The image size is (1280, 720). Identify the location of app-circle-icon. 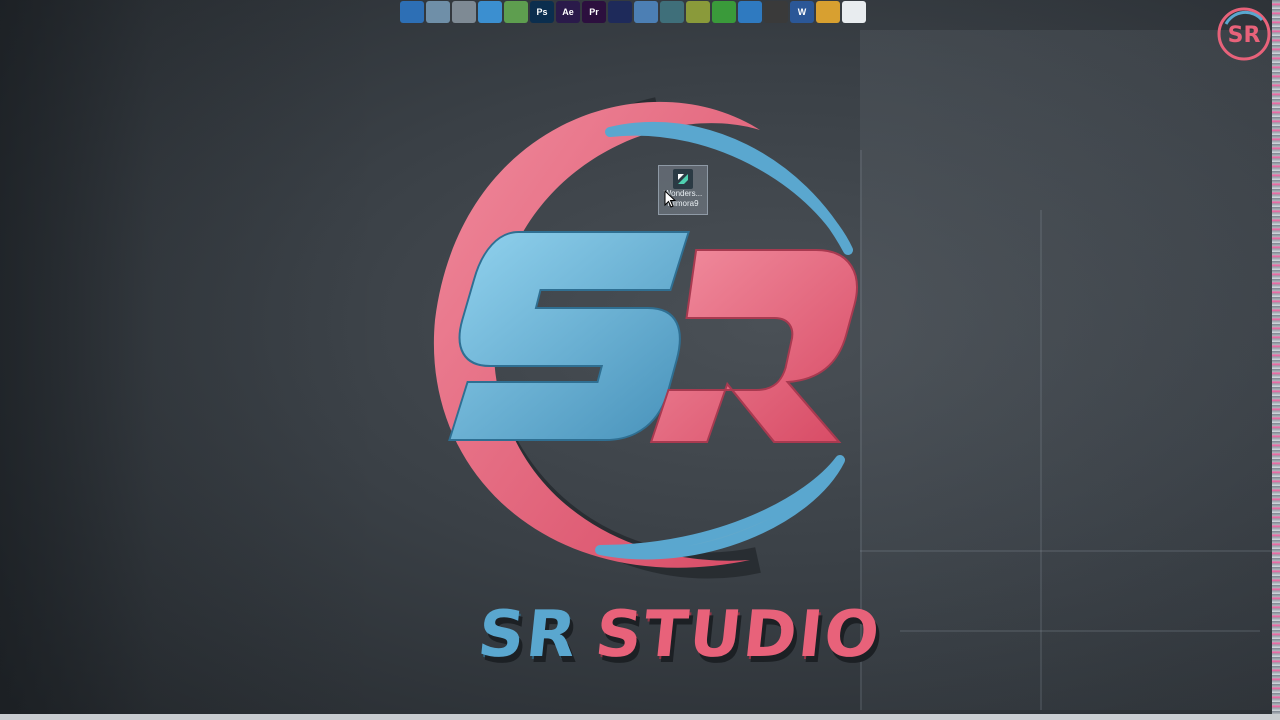
(646, 12).